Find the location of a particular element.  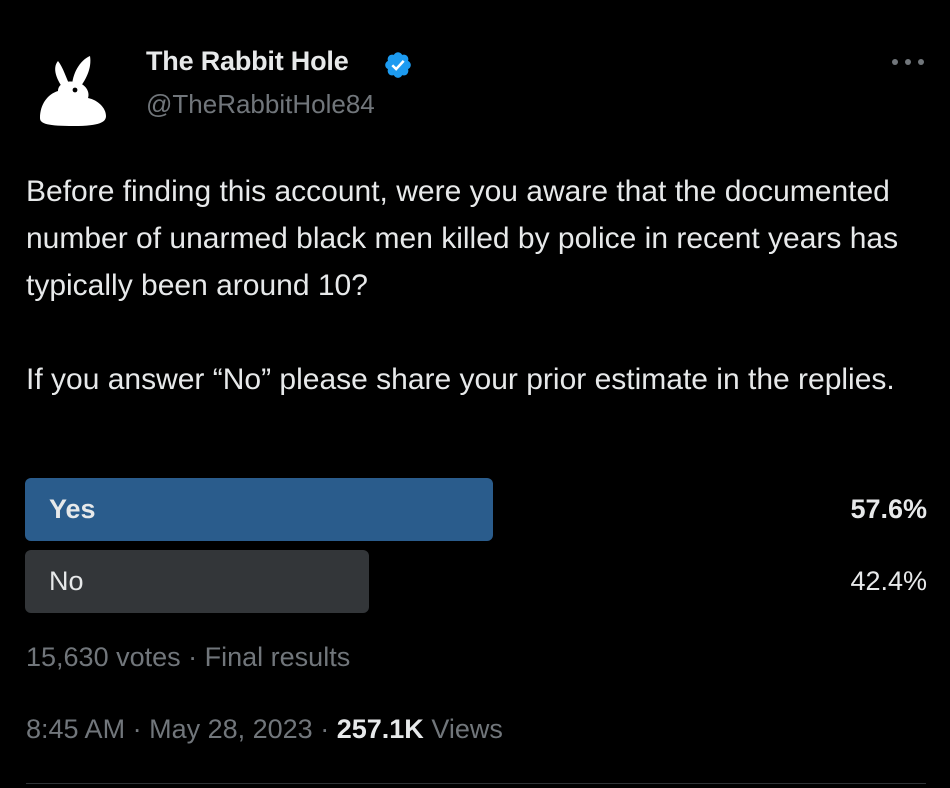

poll-meta: 15,630 votes · Final results is located at coordinates (188, 657).